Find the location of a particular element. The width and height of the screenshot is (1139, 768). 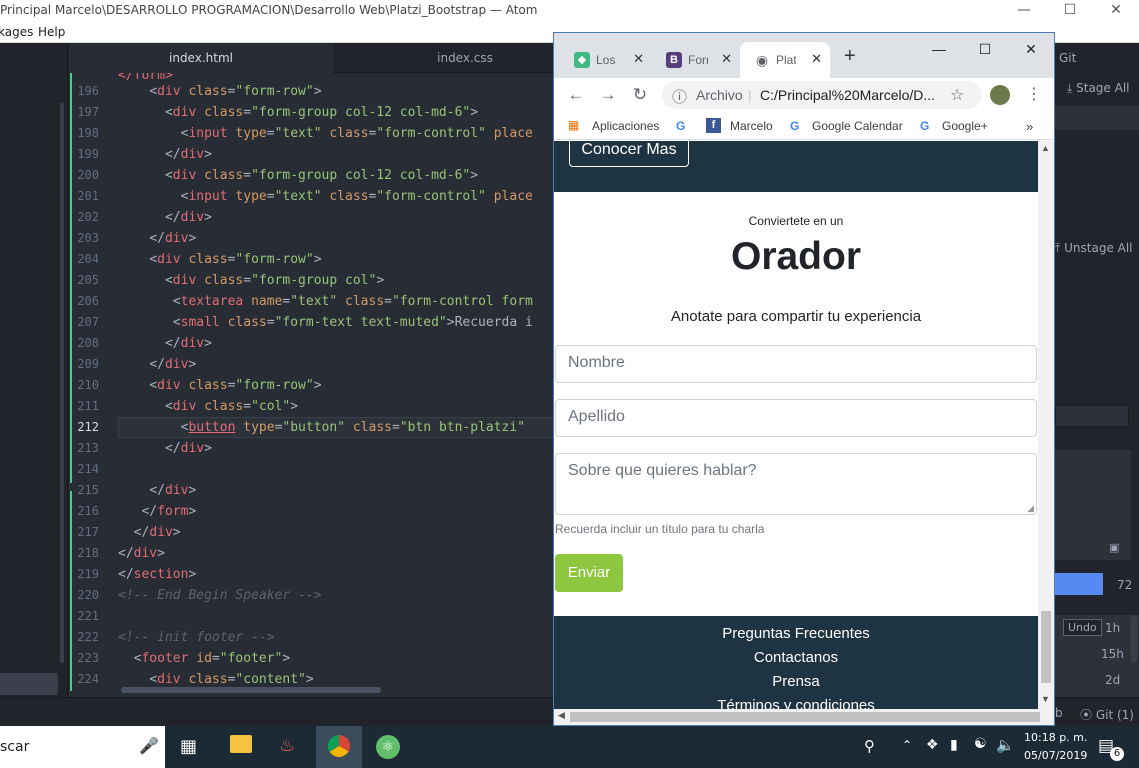

menu-packages: kages is located at coordinates (16, 32).